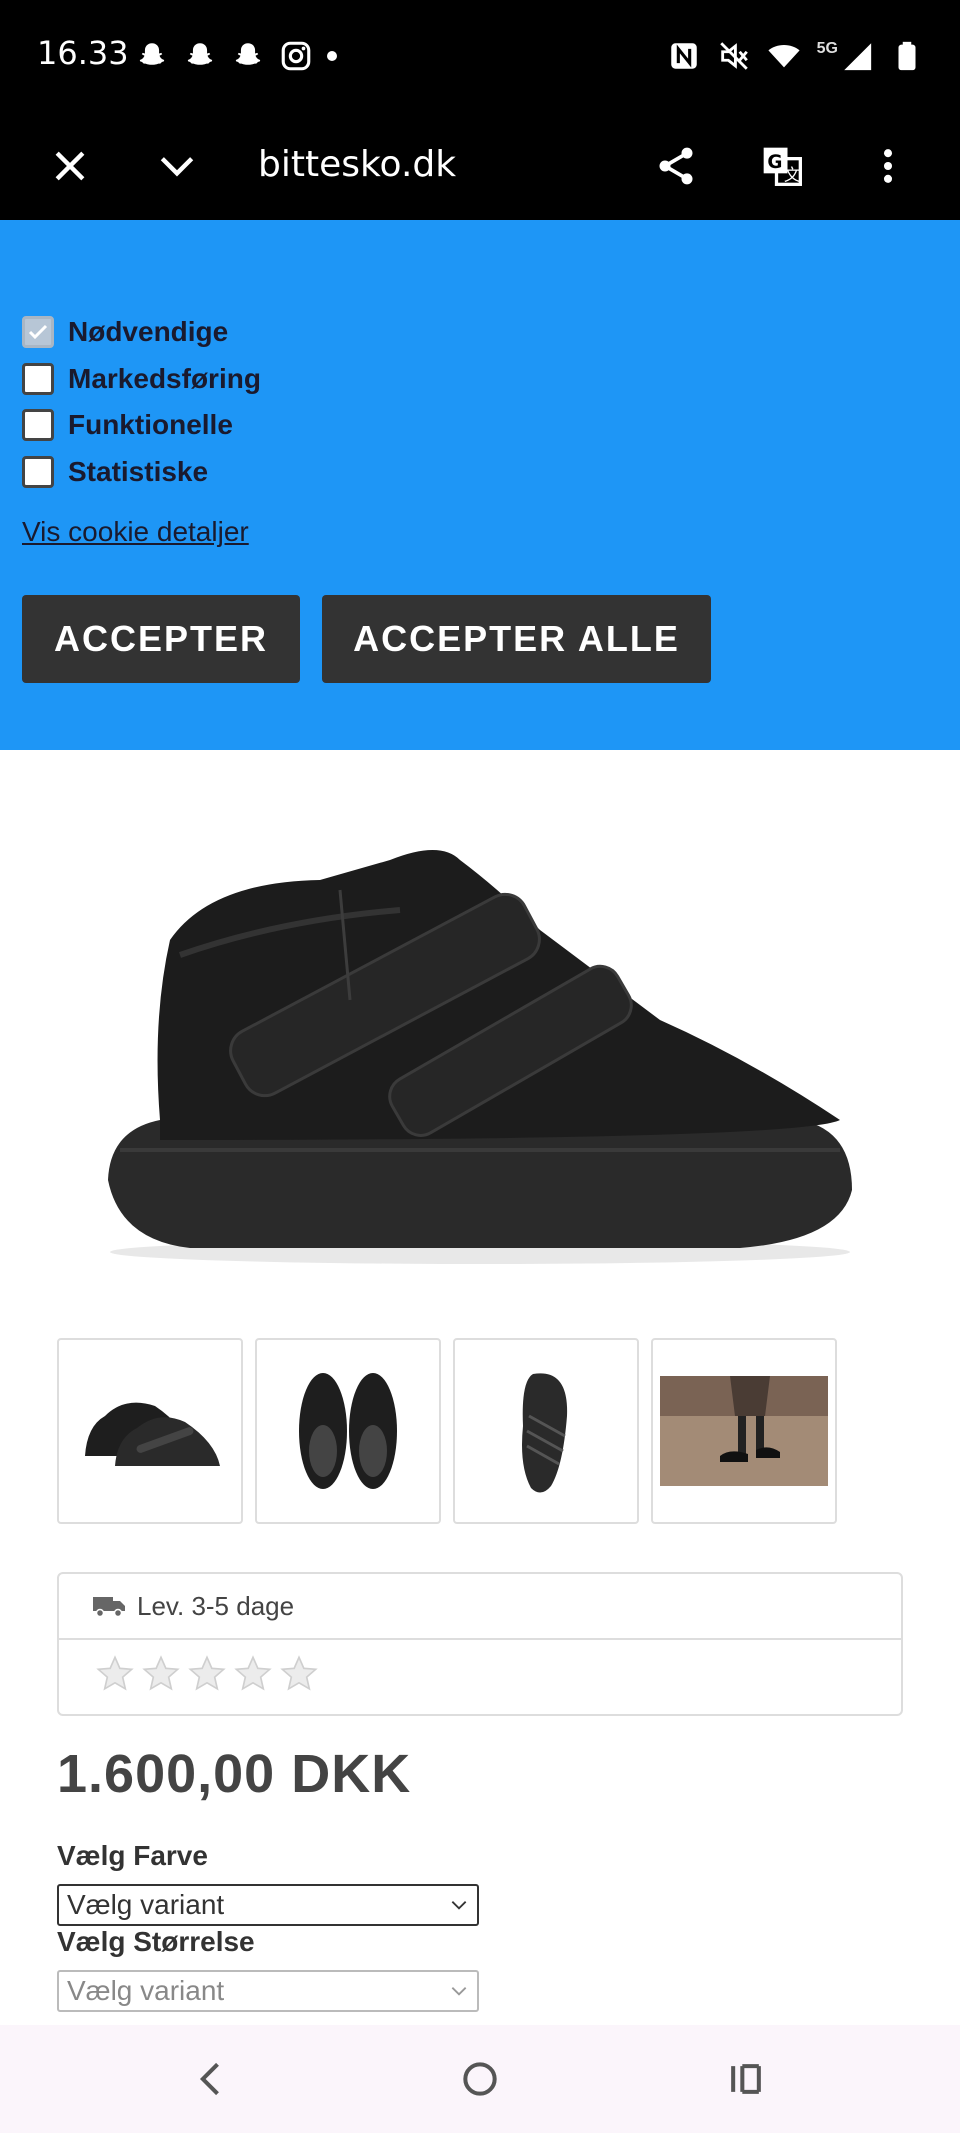  What do you see at coordinates (351, 1774) in the screenshot?
I see `price-currency: DKK` at bounding box center [351, 1774].